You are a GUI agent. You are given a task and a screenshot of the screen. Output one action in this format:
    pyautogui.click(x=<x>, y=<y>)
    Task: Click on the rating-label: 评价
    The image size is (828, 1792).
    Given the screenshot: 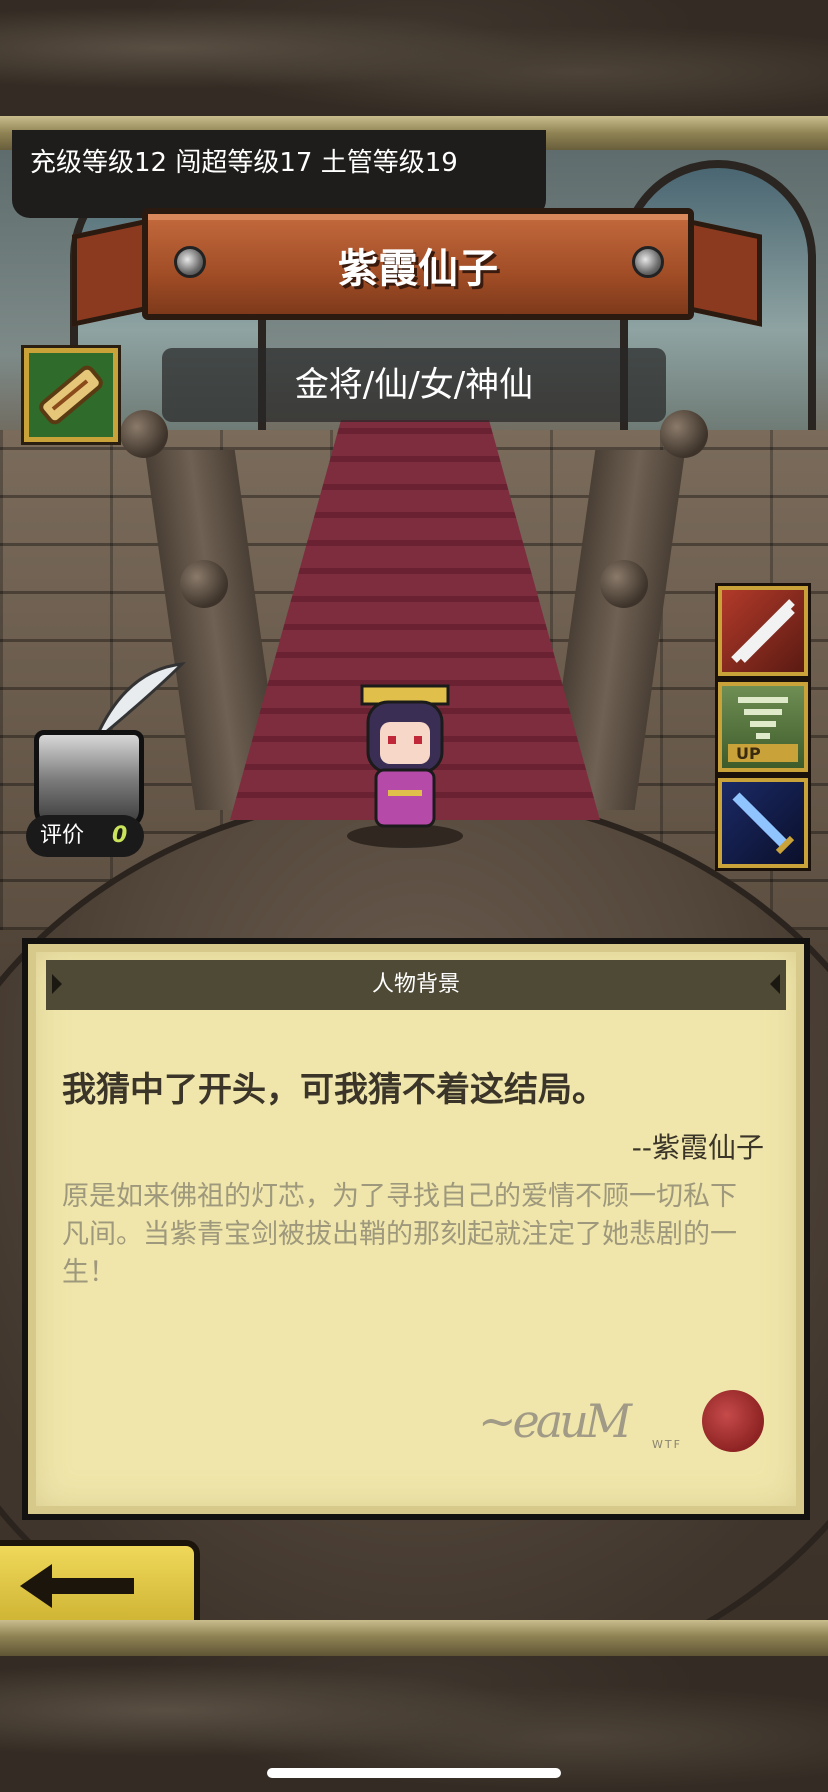 What is the action you would take?
    pyautogui.click(x=62, y=835)
    